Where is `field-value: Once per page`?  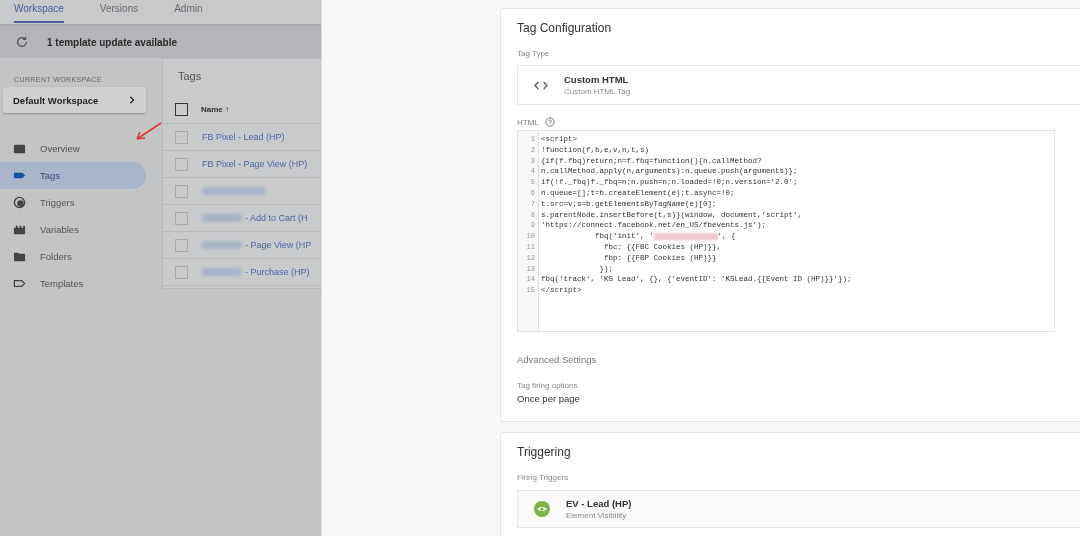
field-value: Once per page is located at coordinates (549, 398).